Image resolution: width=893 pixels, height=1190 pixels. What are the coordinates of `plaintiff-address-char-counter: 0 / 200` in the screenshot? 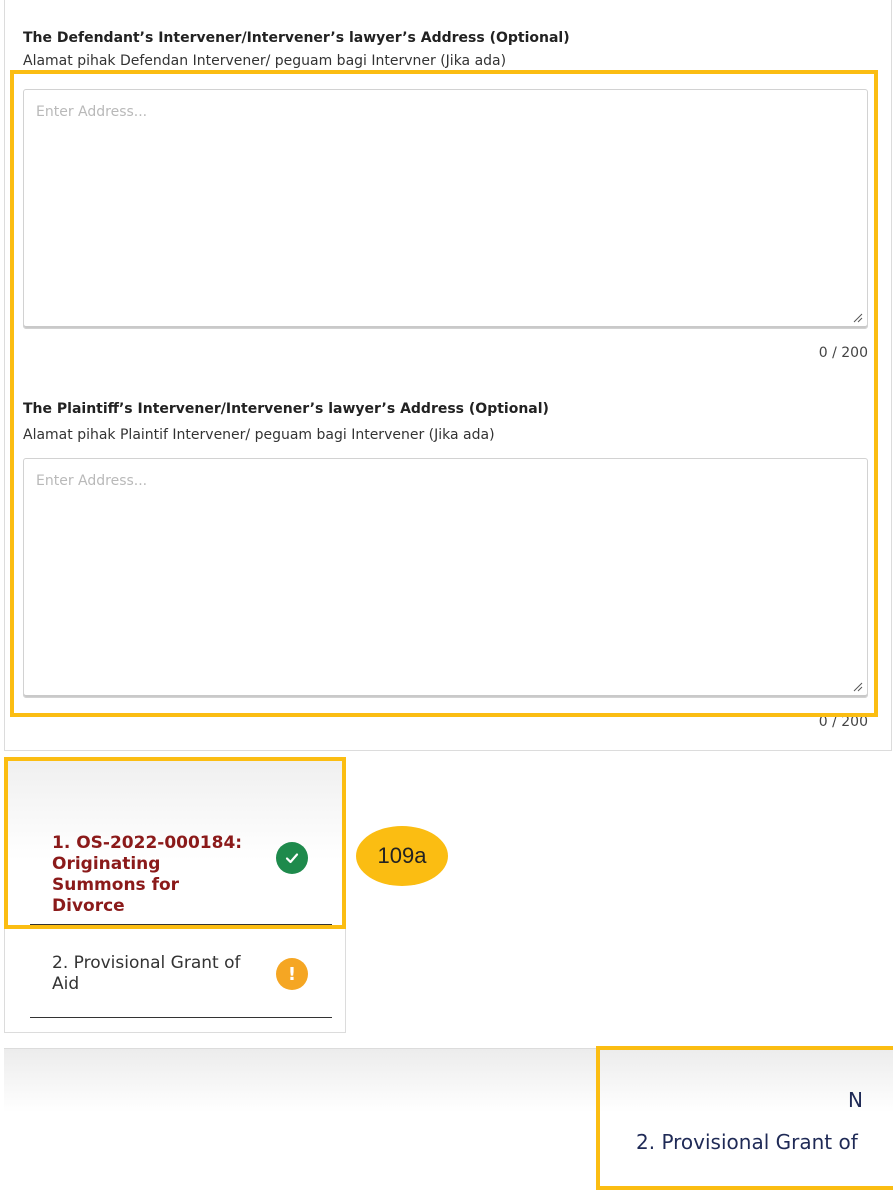 It's located at (843, 722).